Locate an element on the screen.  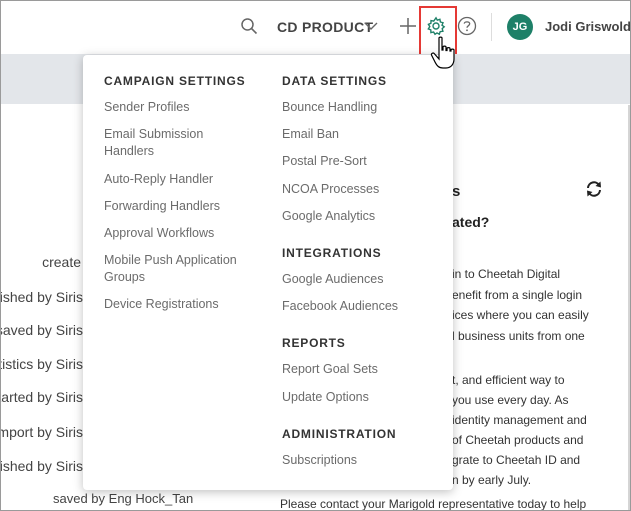
card-text-line: of Cheetah products and is located at coordinates (518, 440).